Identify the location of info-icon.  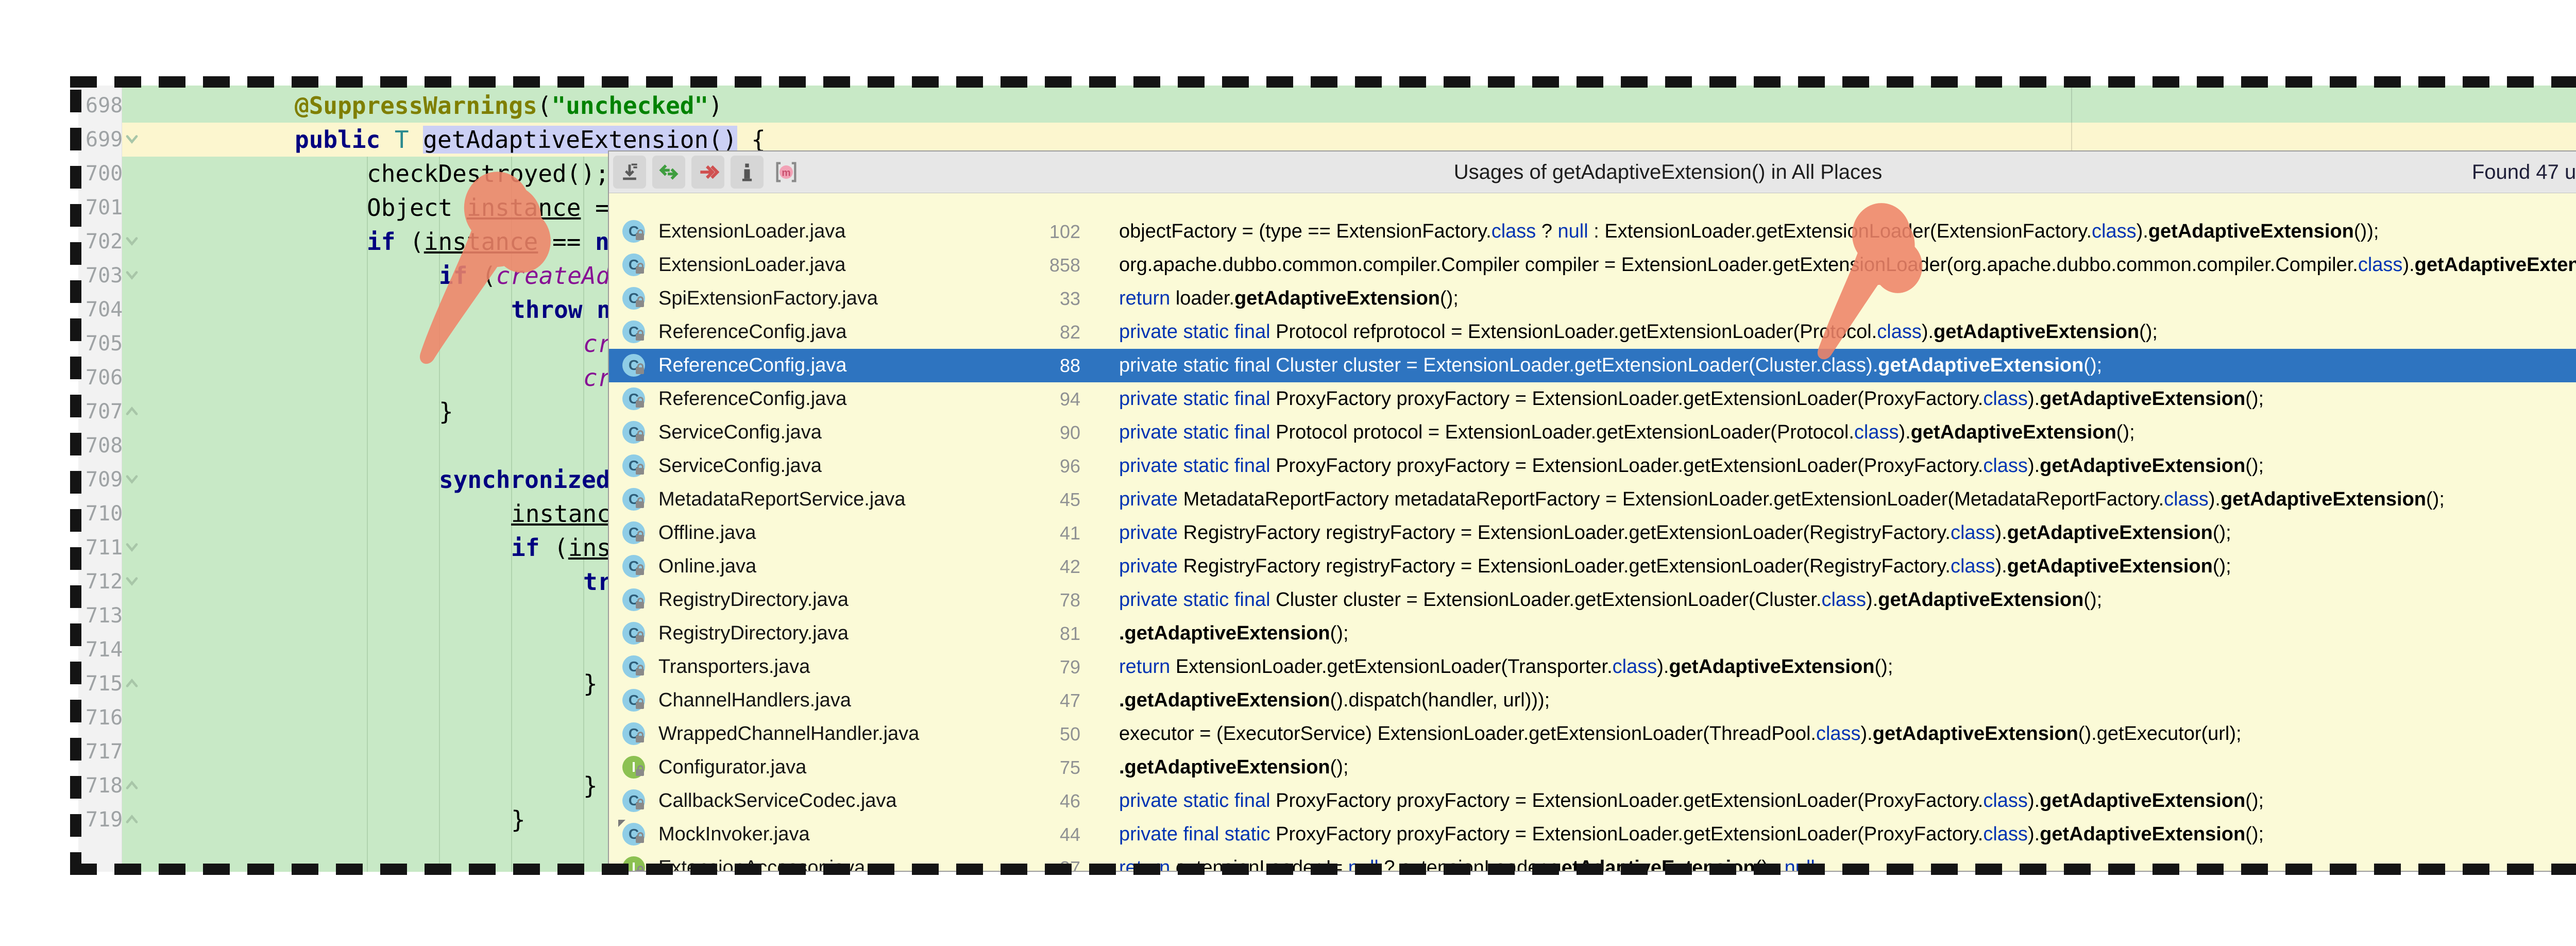
(747, 172).